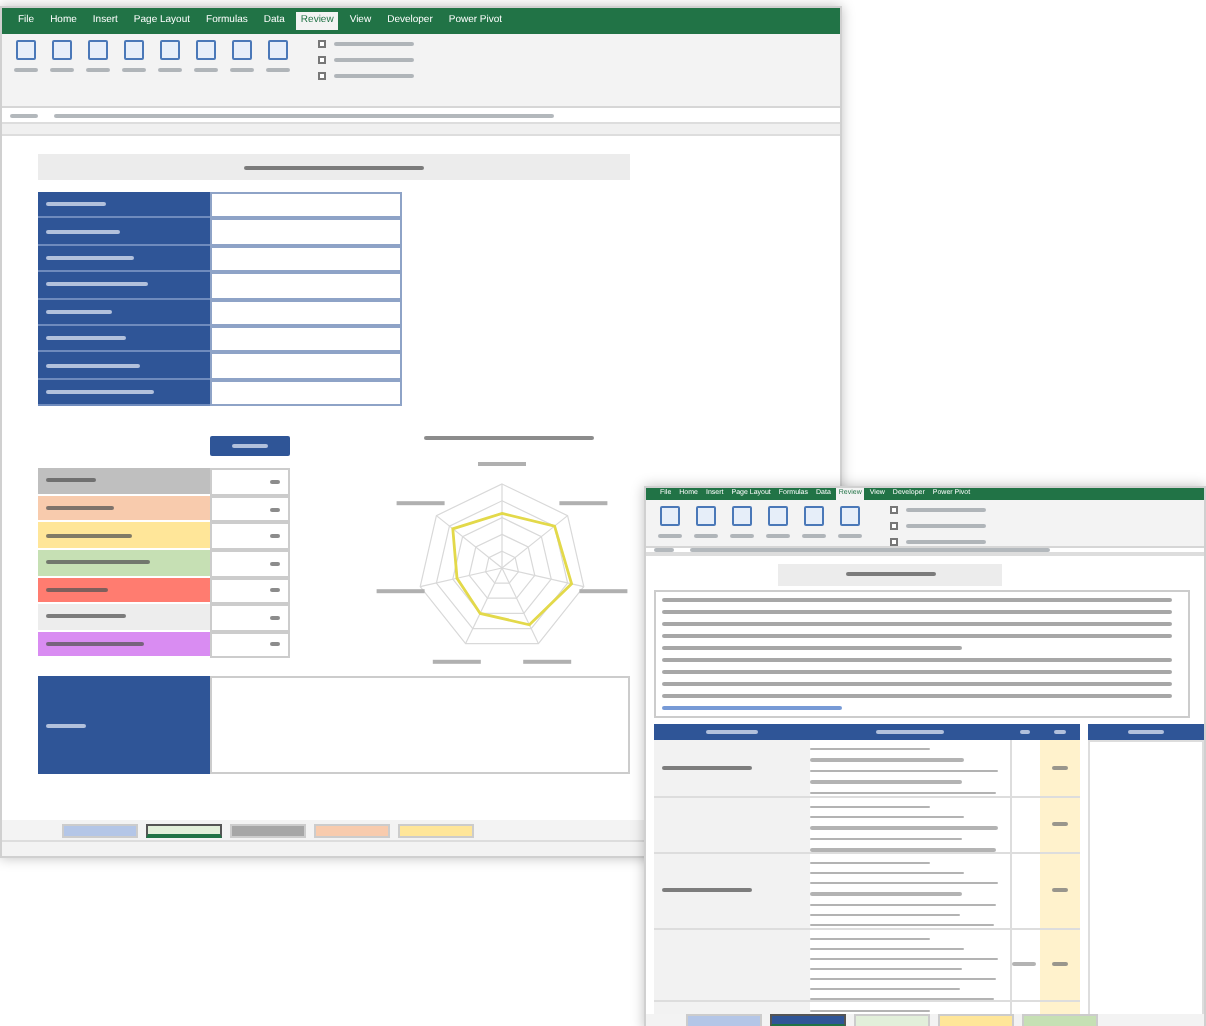 The width and height of the screenshot is (1206, 1026). Describe the element at coordinates (512, 569) in the screenshot. I see `radar-line` at that location.